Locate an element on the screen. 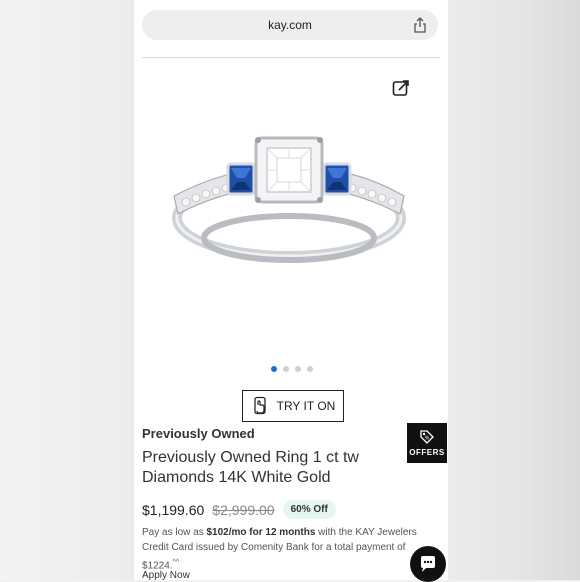  sale-price: $1,199.60 is located at coordinates (173, 509).